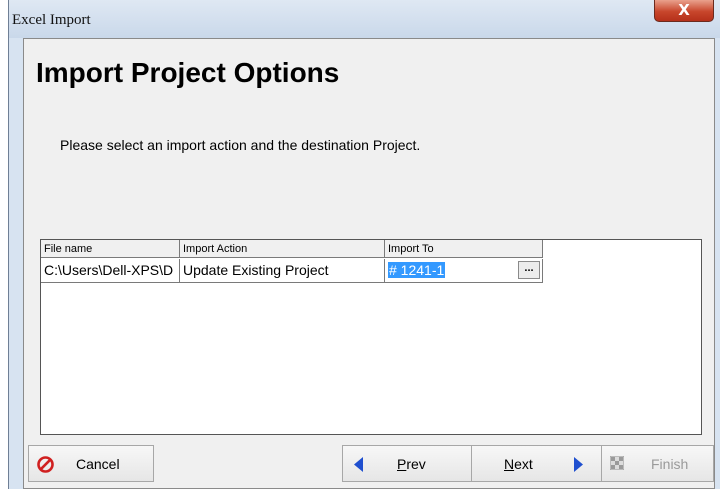 The image size is (720, 489). Describe the element at coordinates (110, 249) in the screenshot. I see `column-header-file-name: File name` at that location.